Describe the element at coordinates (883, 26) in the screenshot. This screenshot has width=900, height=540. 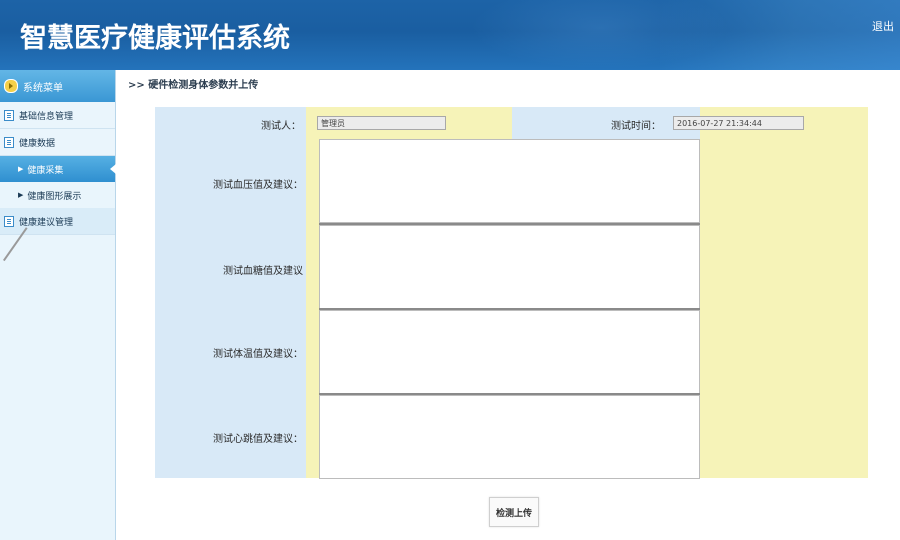
I see `logout-link: 退出` at that location.